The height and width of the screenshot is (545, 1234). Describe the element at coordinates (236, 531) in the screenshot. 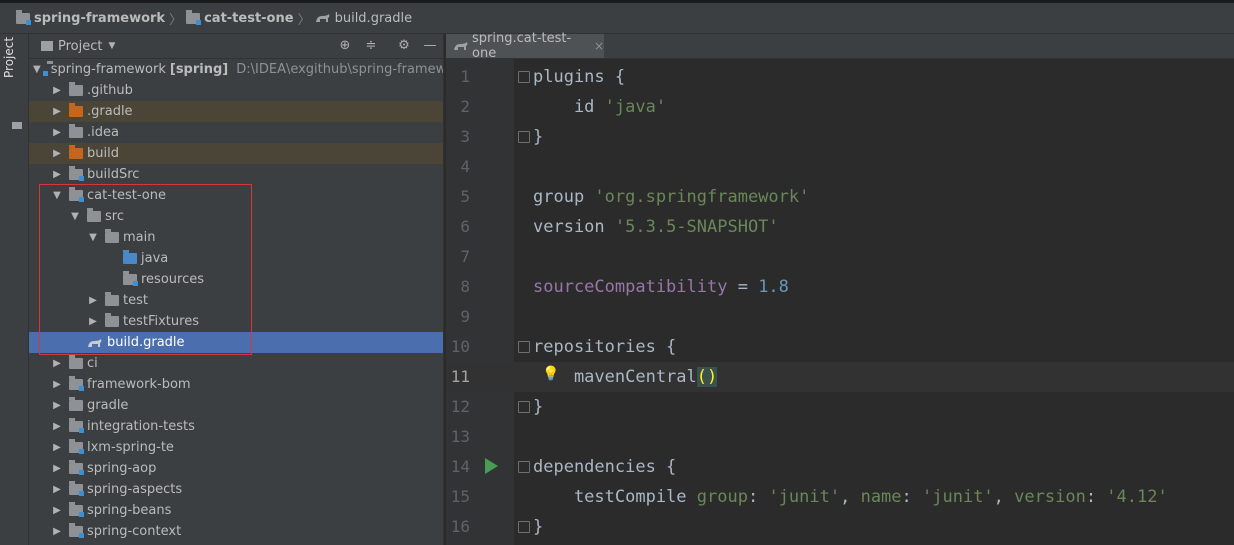

I see `tree-item-spring-context: ▶ spring-context` at that location.